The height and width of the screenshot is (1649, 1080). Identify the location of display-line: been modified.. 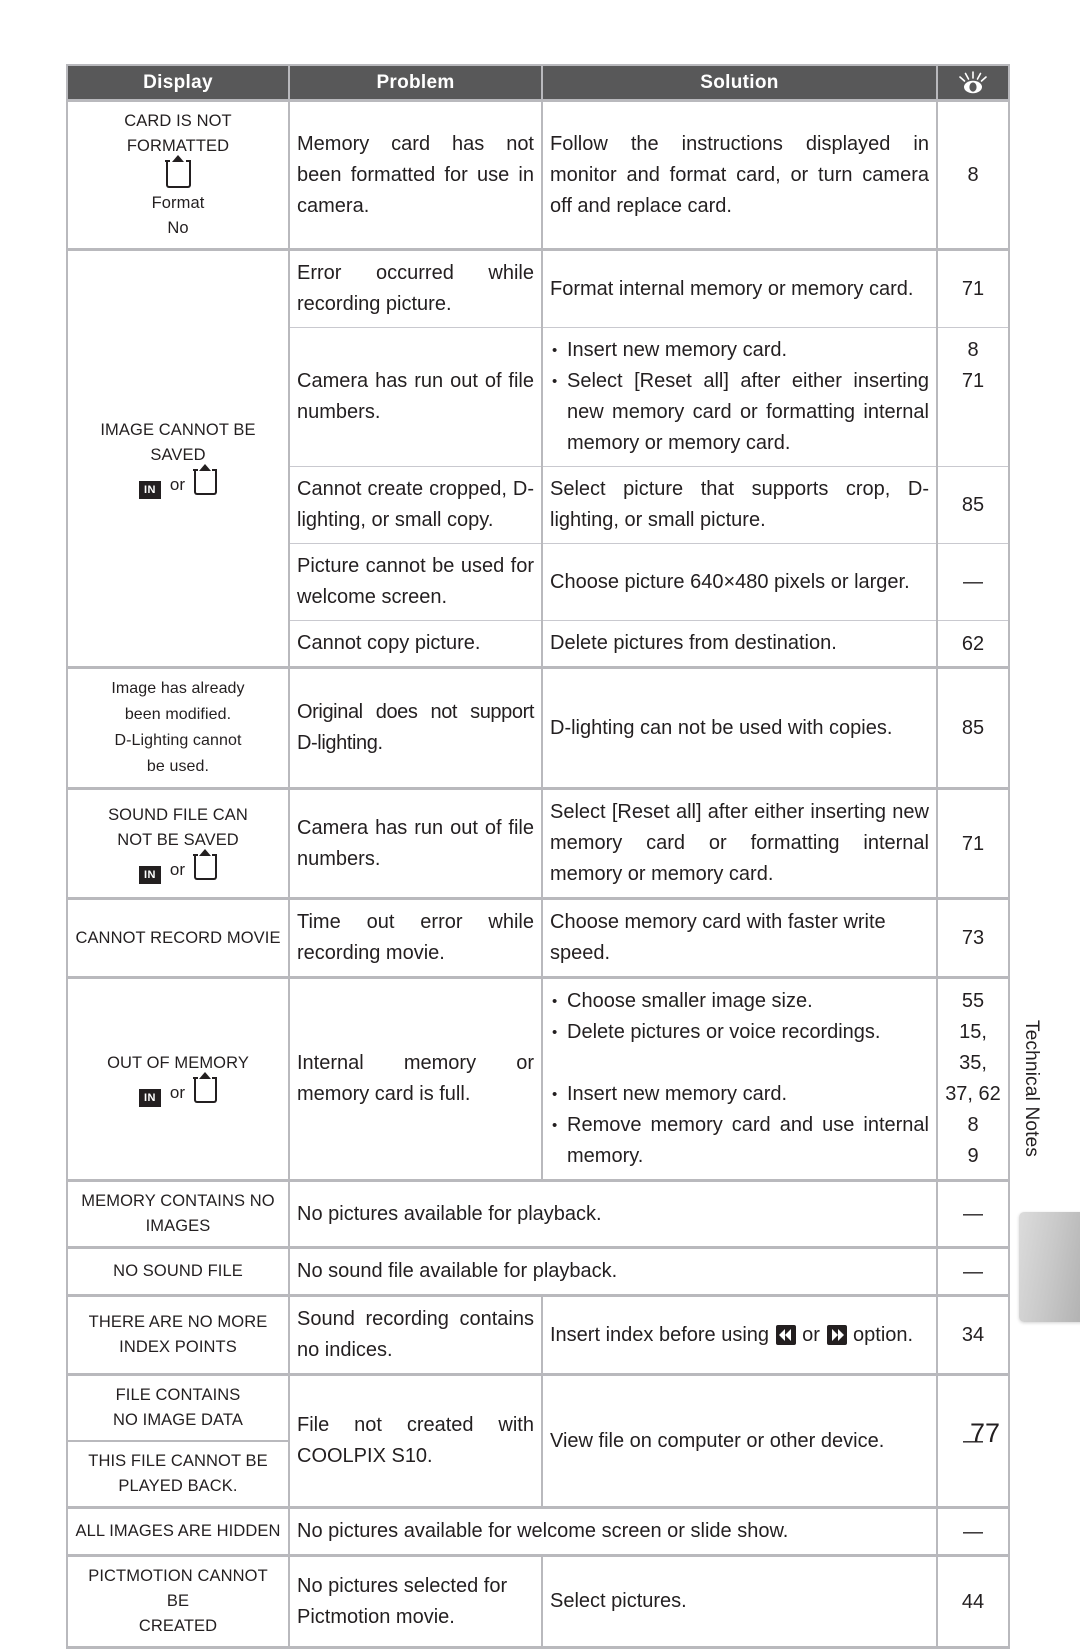
(178, 714).